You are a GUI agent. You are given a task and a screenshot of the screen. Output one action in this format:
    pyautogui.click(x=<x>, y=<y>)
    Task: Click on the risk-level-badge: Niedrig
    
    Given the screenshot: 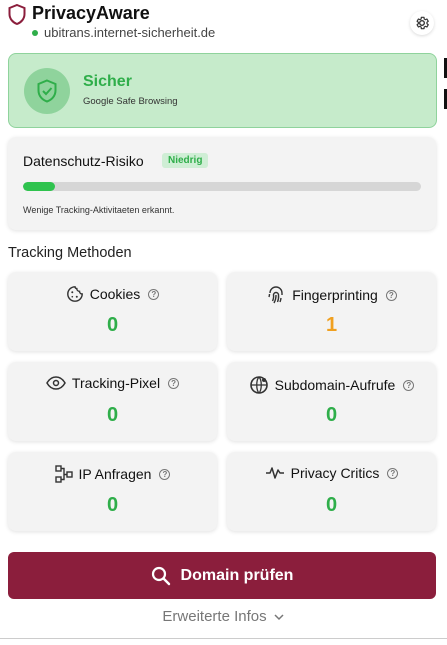 What is the action you would take?
    pyautogui.click(x=185, y=160)
    